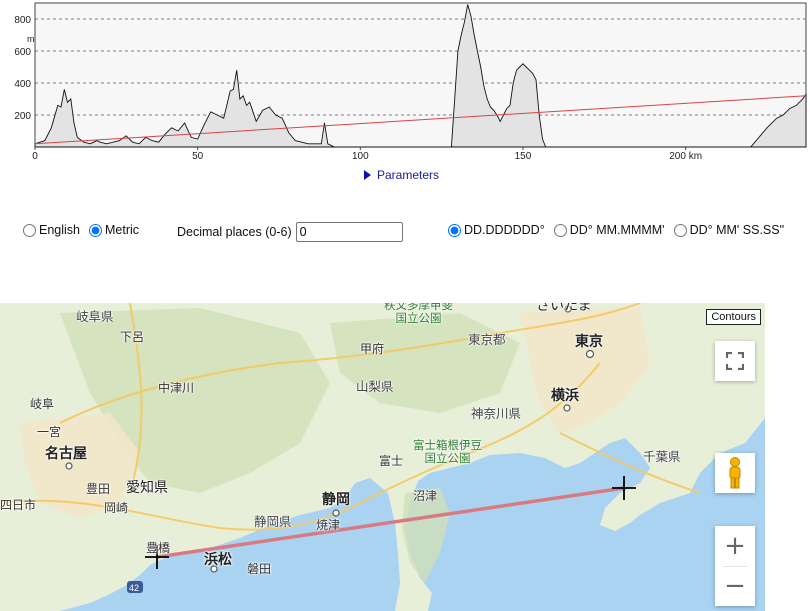  What do you see at coordinates (158, 548) in the screenshot?
I see `label-toyohashi: 豊橋` at bounding box center [158, 548].